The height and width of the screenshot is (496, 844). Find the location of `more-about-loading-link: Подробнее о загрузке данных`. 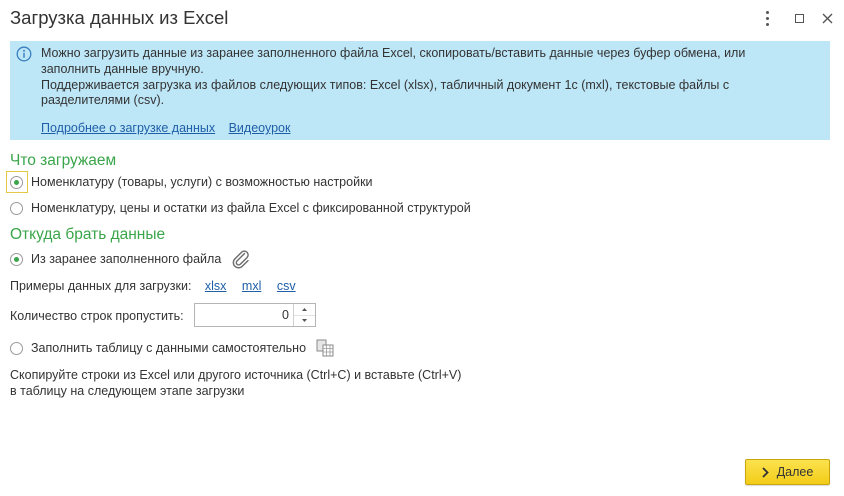

more-about-loading-link: Подробнее о загрузке данных is located at coordinates (128, 128).